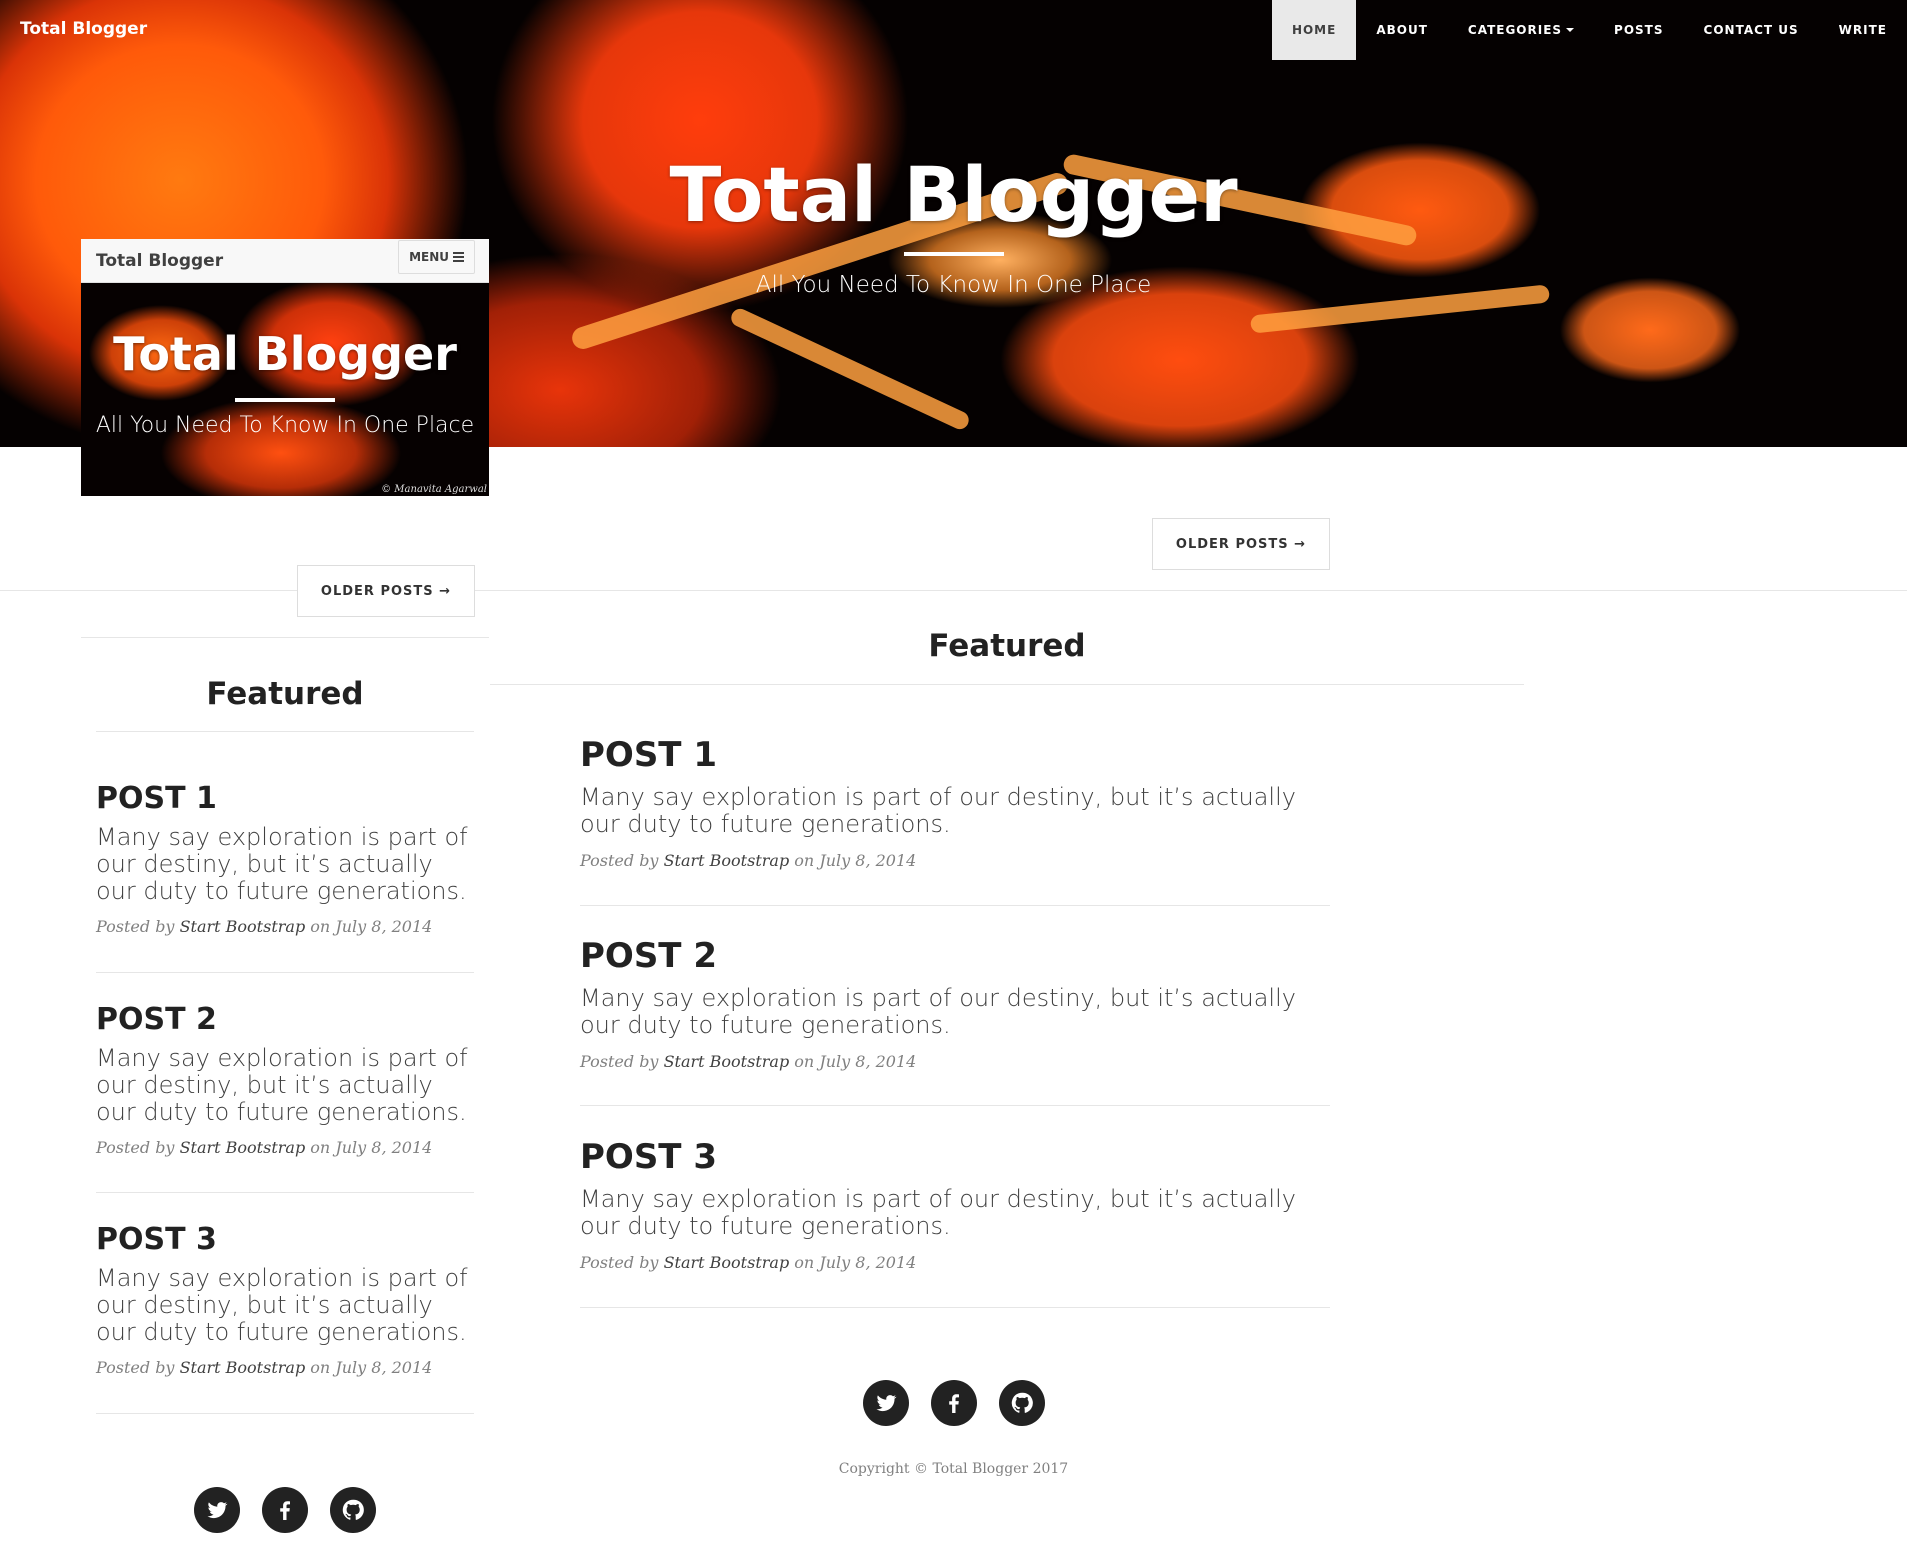 This screenshot has height=1546, width=1907. What do you see at coordinates (285, 731) in the screenshot?
I see `mobile-featured-divider` at bounding box center [285, 731].